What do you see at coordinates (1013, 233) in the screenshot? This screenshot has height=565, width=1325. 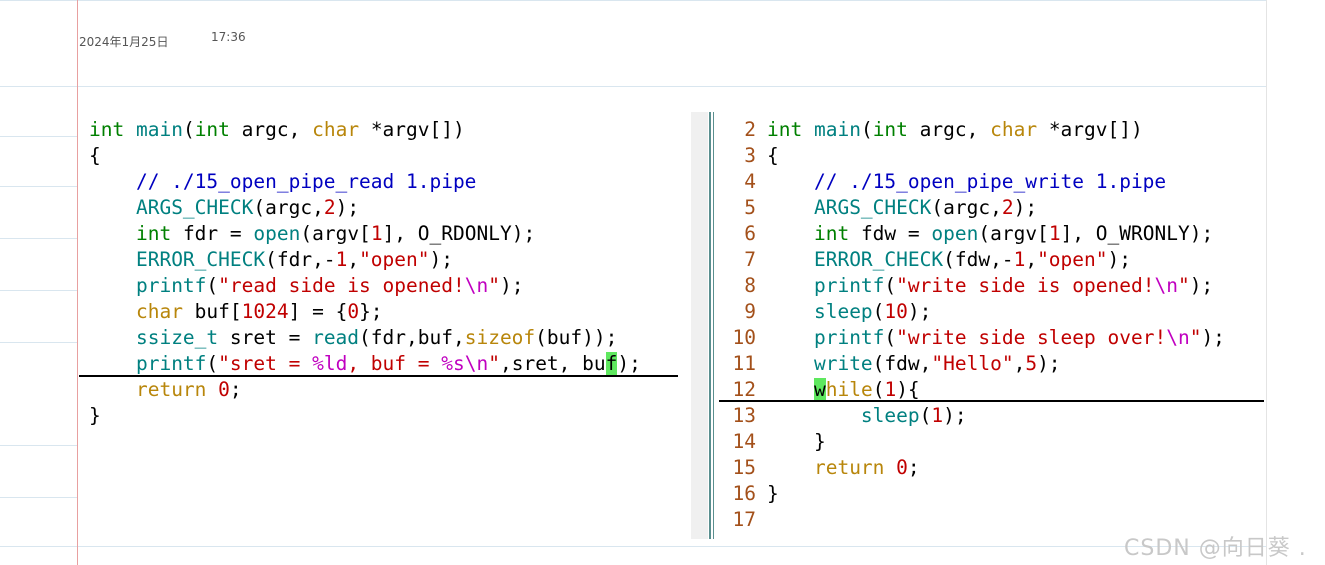 I see `code-token: (argv[` at bounding box center [1013, 233].